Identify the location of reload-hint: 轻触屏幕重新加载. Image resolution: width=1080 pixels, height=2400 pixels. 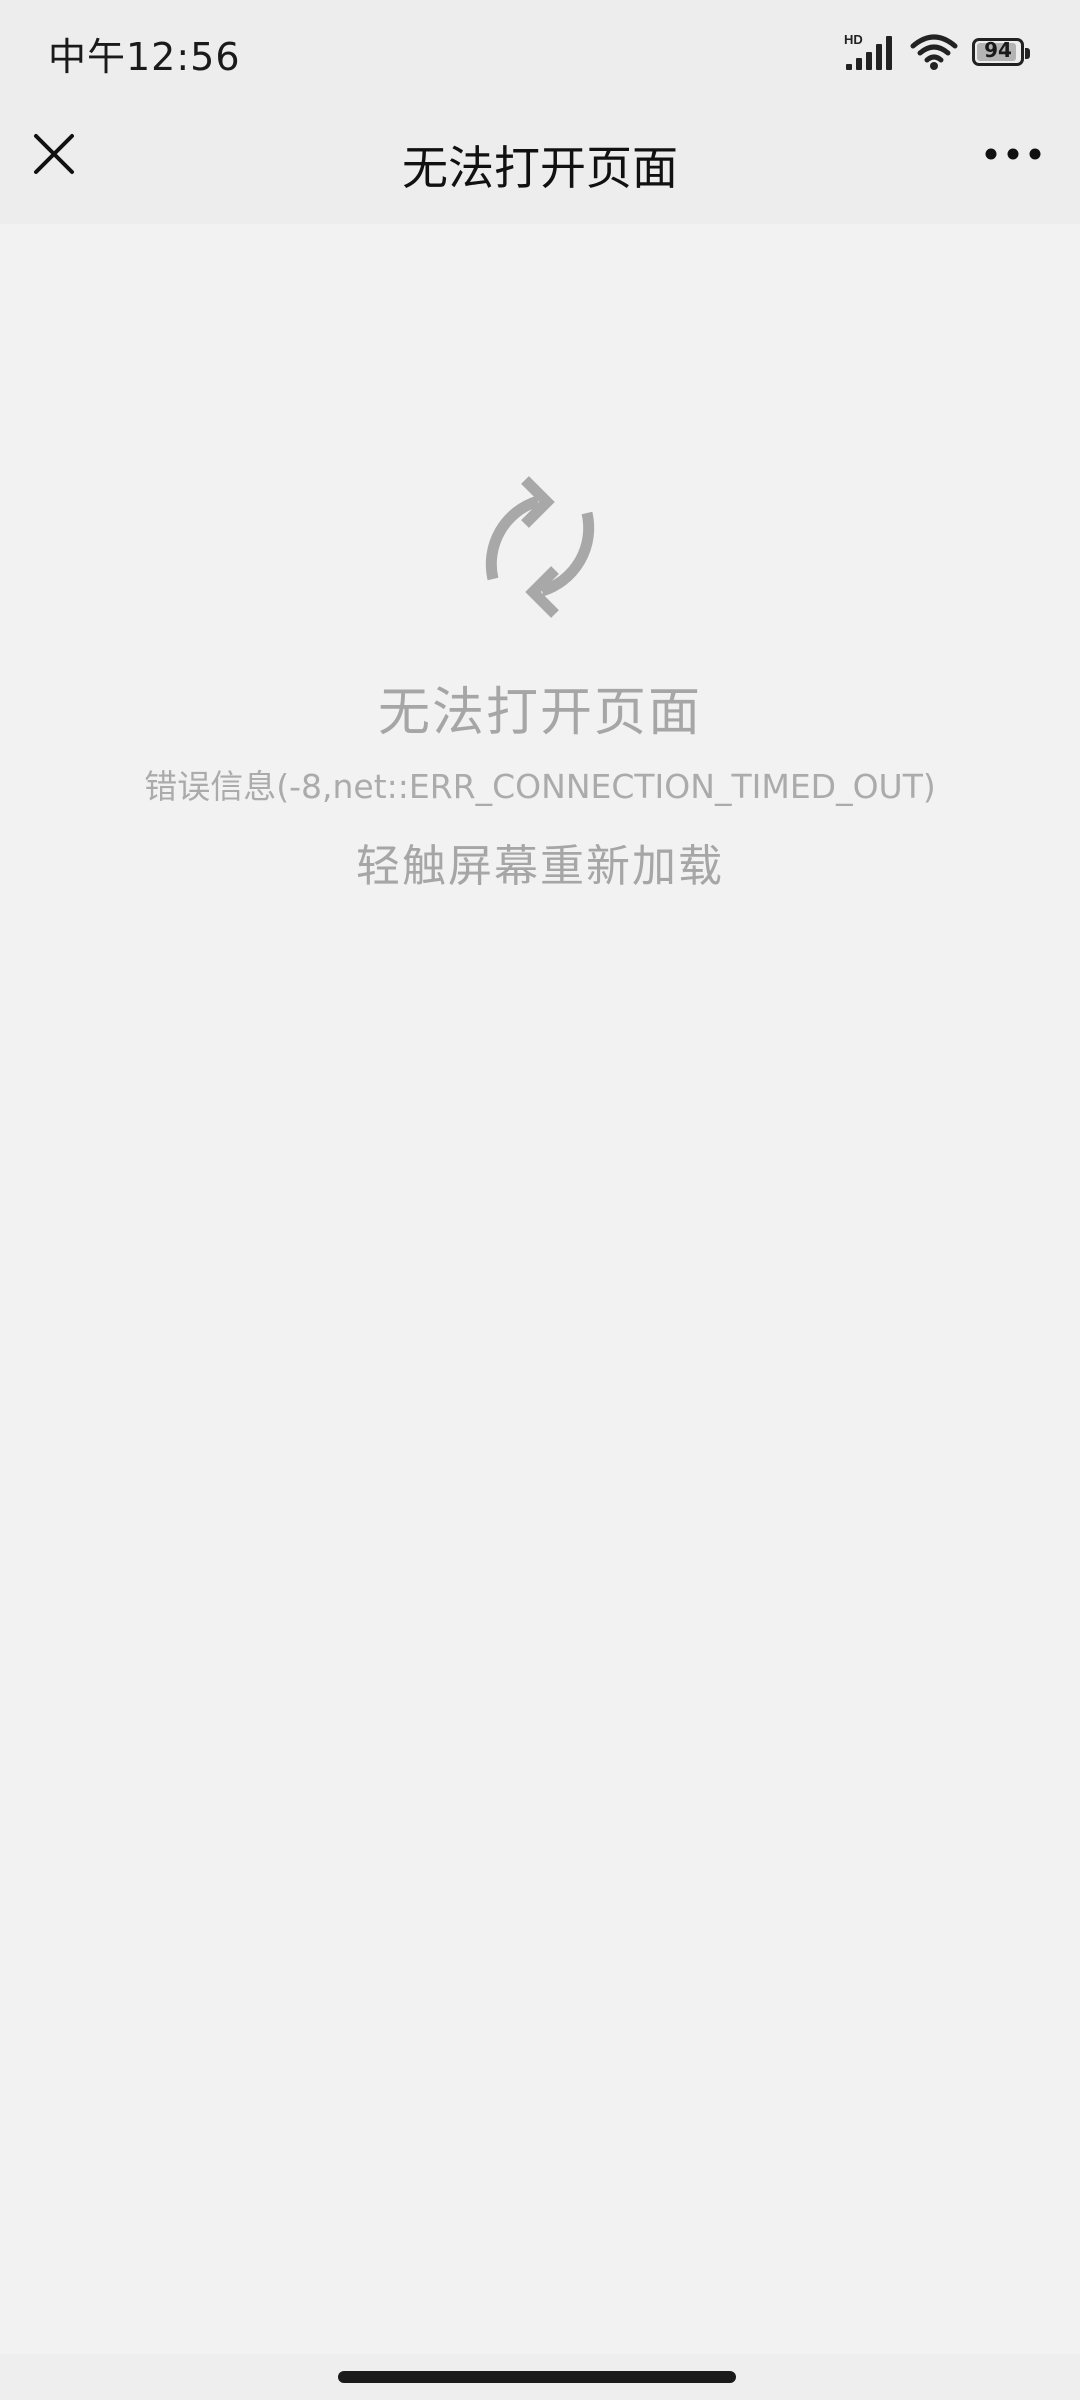
(540, 866).